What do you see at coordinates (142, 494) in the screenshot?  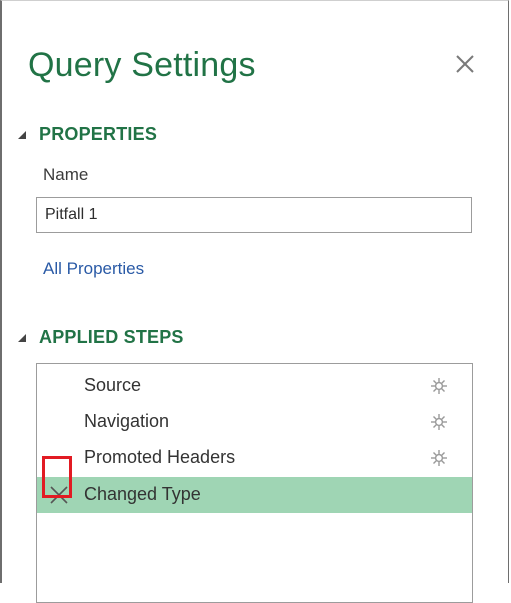 I see `step-label: Changed Type` at bounding box center [142, 494].